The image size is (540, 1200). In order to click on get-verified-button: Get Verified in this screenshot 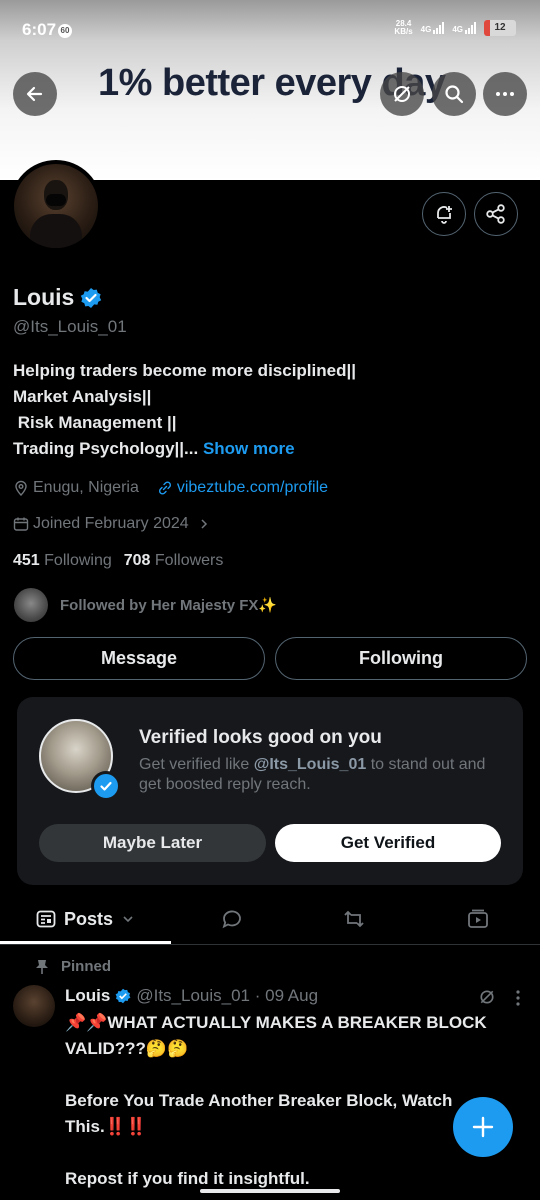, I will do `click(388, 843)`.